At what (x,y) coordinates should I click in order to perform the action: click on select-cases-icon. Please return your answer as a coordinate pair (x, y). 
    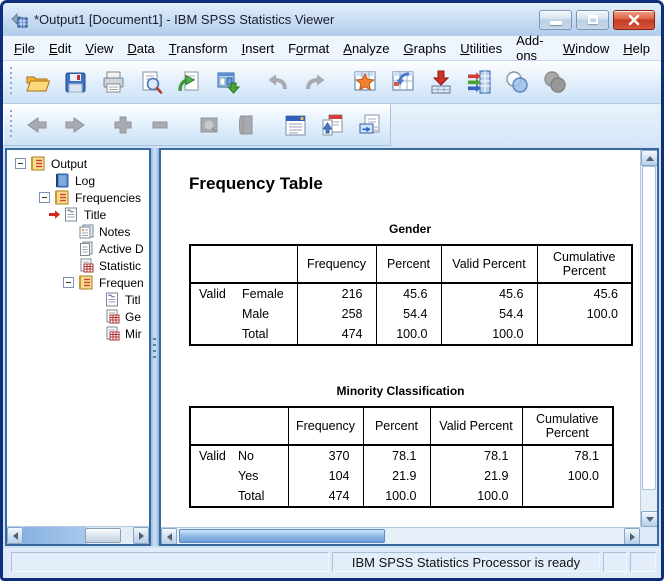
    Looking at the image, I should click on (517, 82).